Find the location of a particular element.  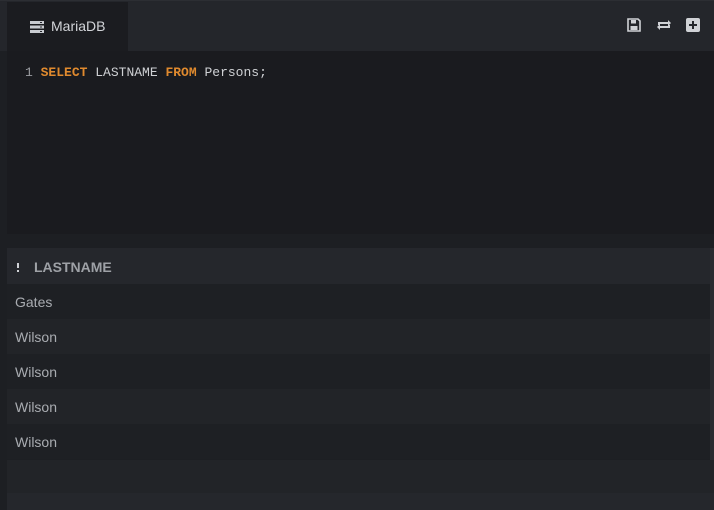

results-scrollbar is located at coordinates (712, 354).